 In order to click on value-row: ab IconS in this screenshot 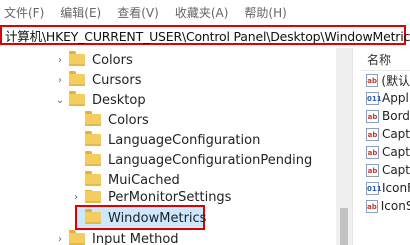, I will do `click(385, 206)`.